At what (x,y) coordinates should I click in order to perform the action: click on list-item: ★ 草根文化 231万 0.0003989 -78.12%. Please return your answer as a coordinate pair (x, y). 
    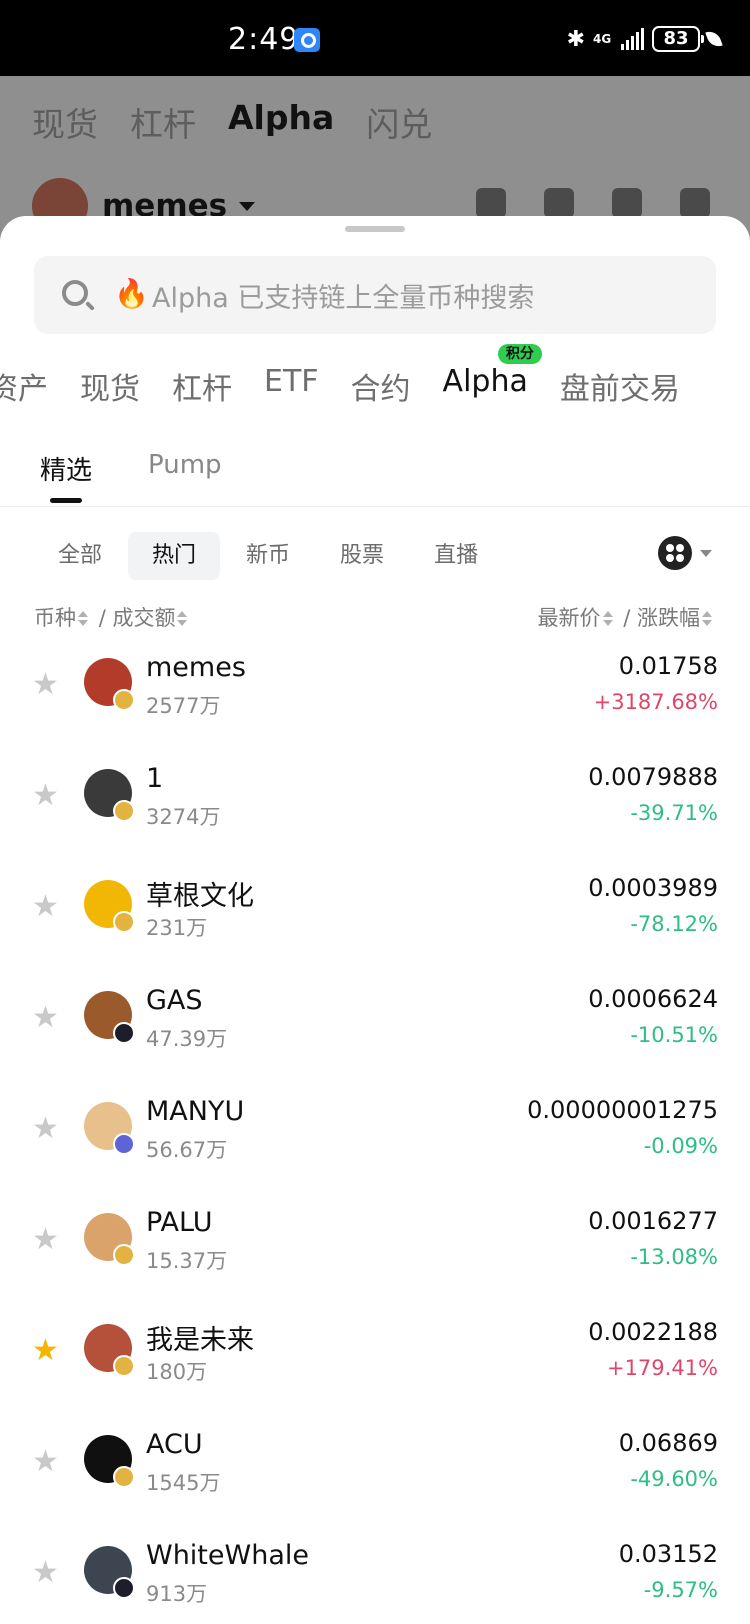
    Looking at the image, I should click on (375, 911).